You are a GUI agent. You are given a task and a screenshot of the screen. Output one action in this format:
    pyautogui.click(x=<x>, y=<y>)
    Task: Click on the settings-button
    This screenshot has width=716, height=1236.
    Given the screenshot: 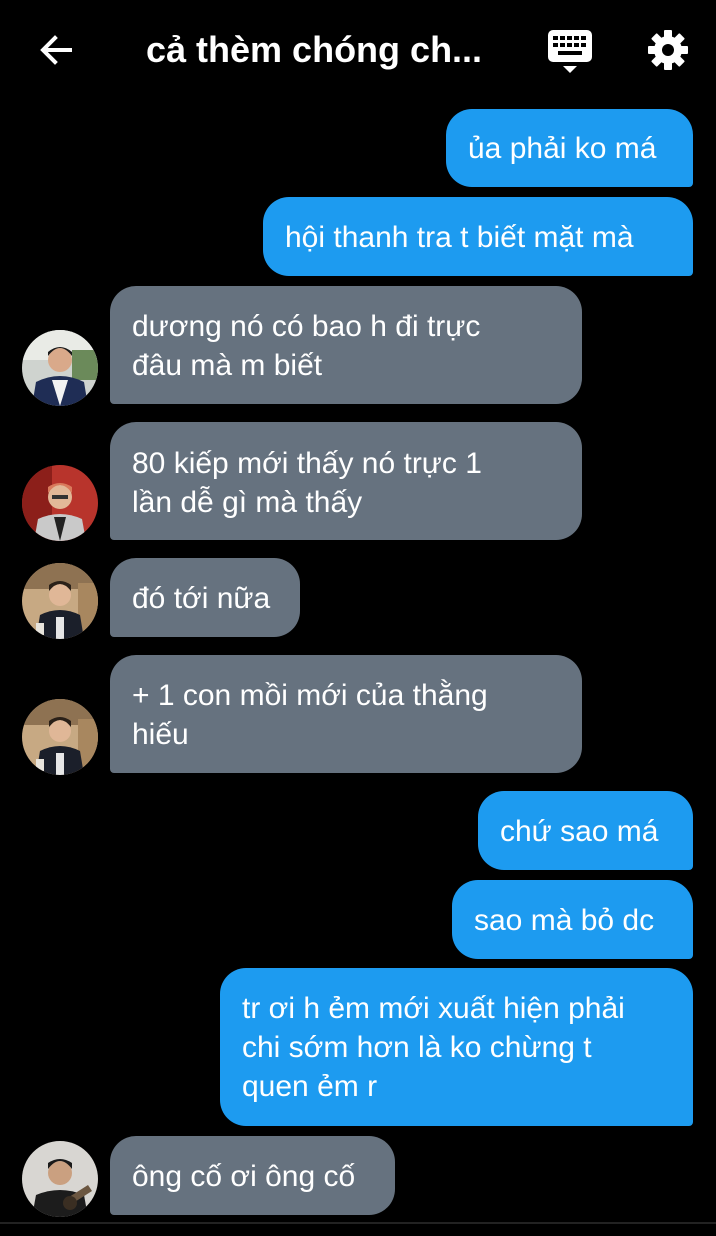 What is the action you would take?
    pyautogui.click(x=668, y=52)
    